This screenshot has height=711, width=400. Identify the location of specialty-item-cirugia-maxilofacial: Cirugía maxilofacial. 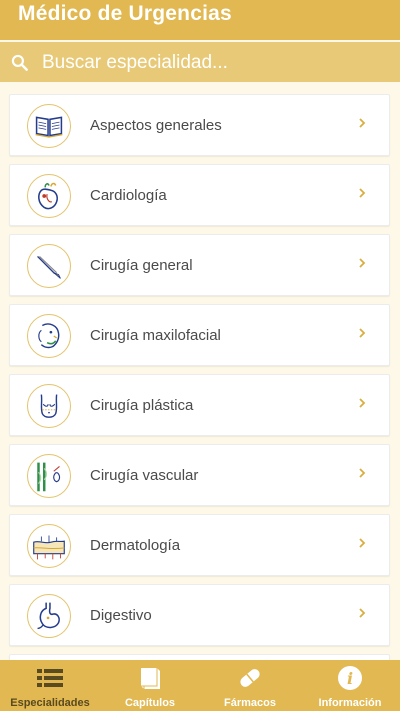
(199, 335).